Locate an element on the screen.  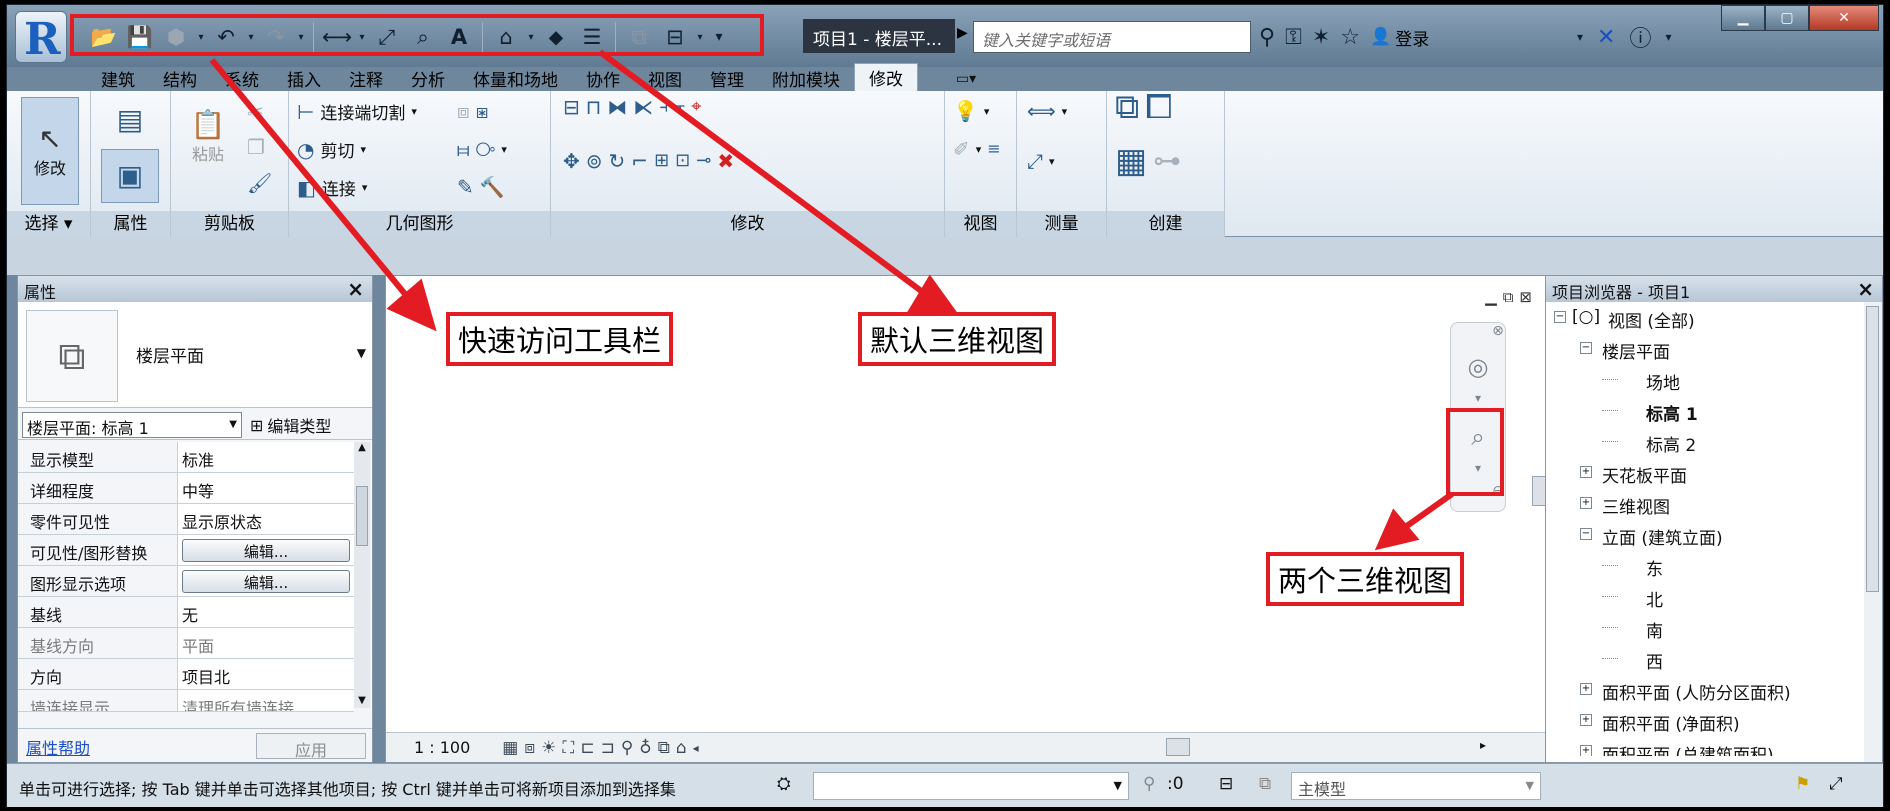
cope-button: ⊢ 连接端切割 ▾ is located at coordinates (357, 112).